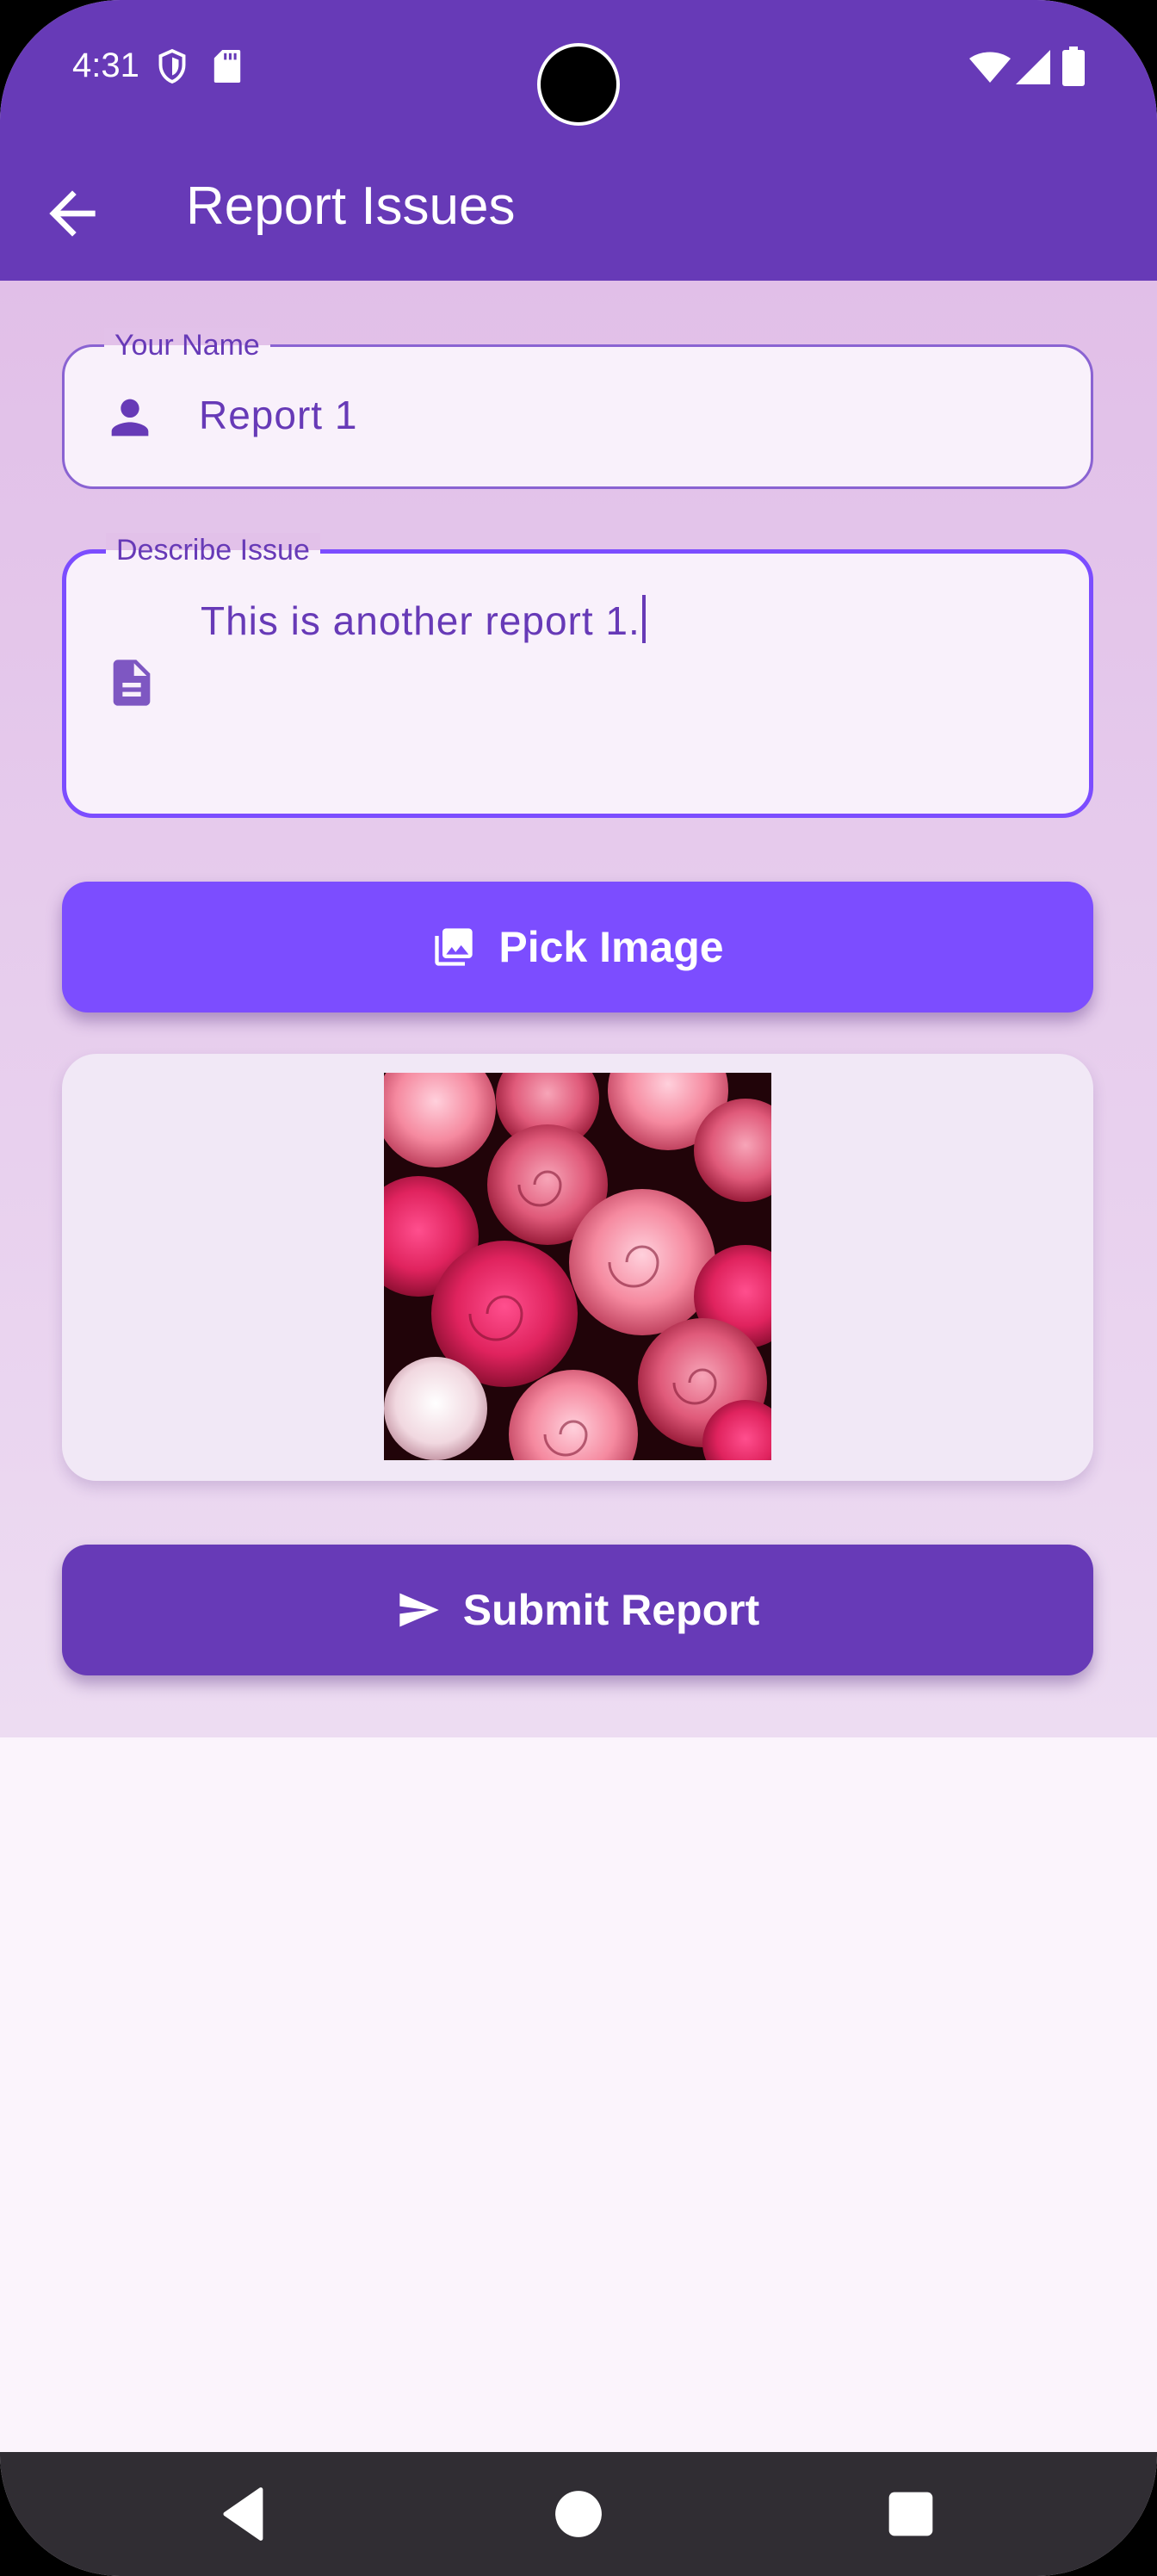 This screenshot has width=1157, height=2576. I want to click on rose-image, so click(578, 1267).